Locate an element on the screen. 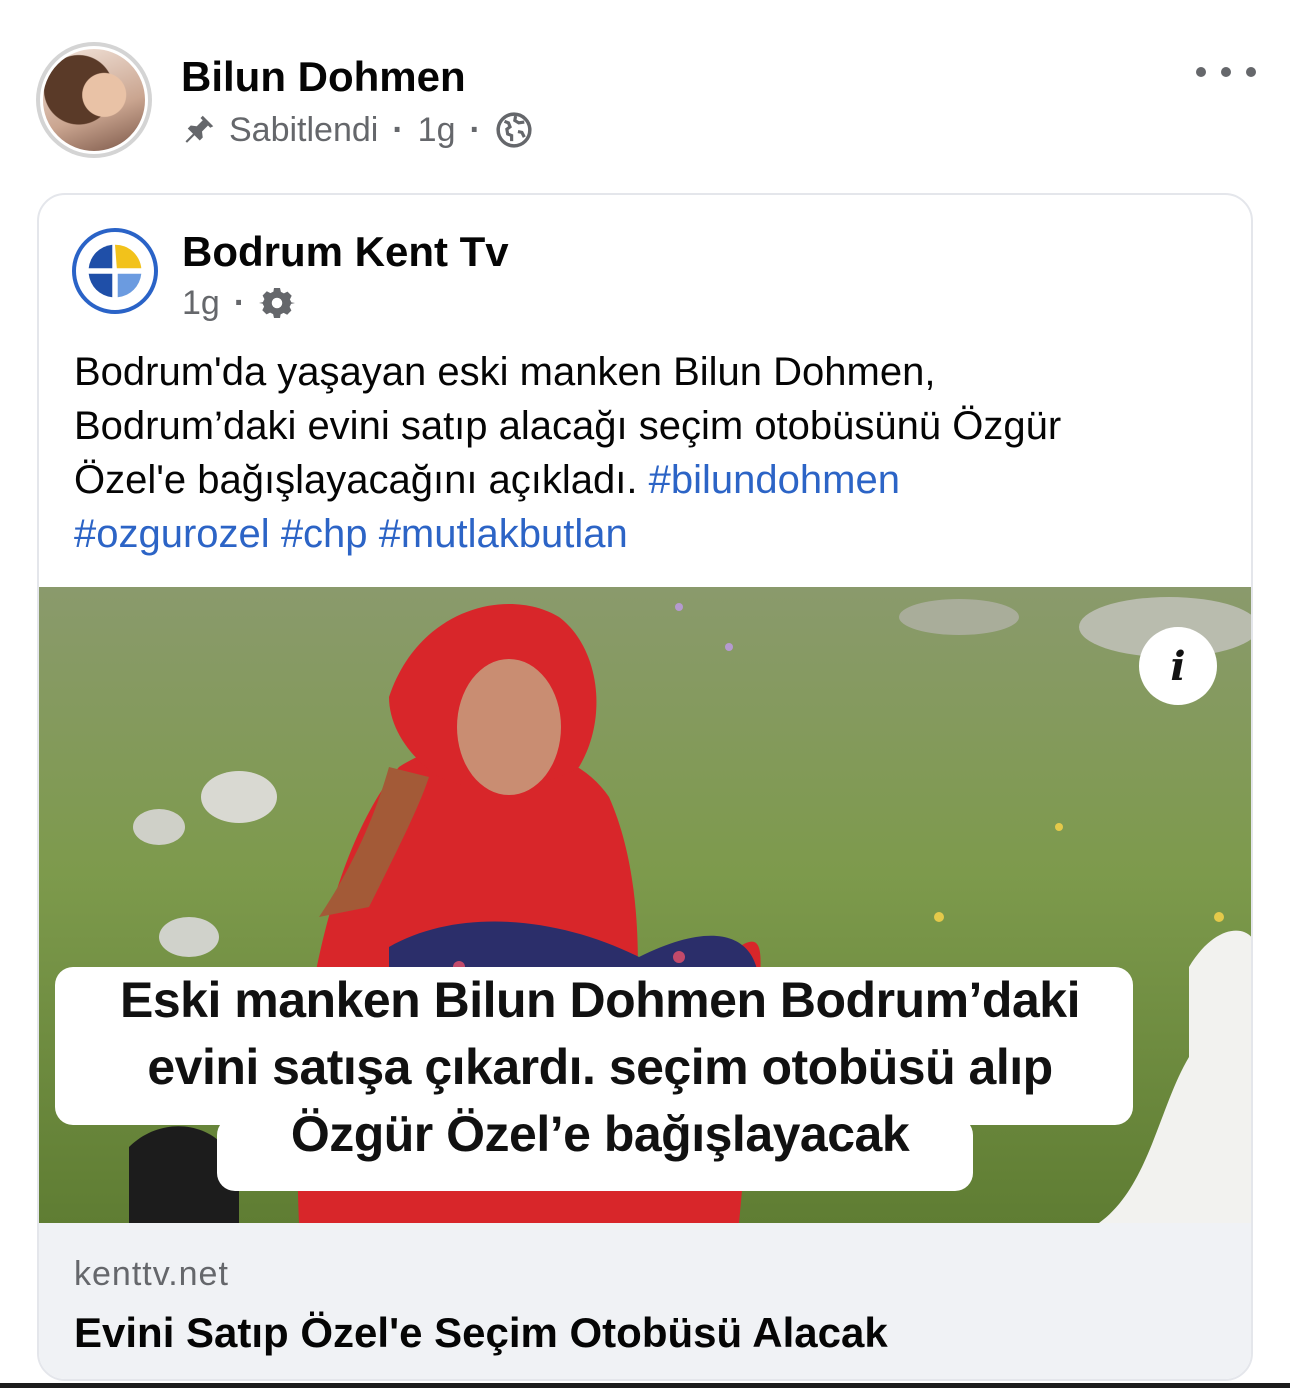  author-name: Bilun Dohmen is located at coordinates (323, 77).